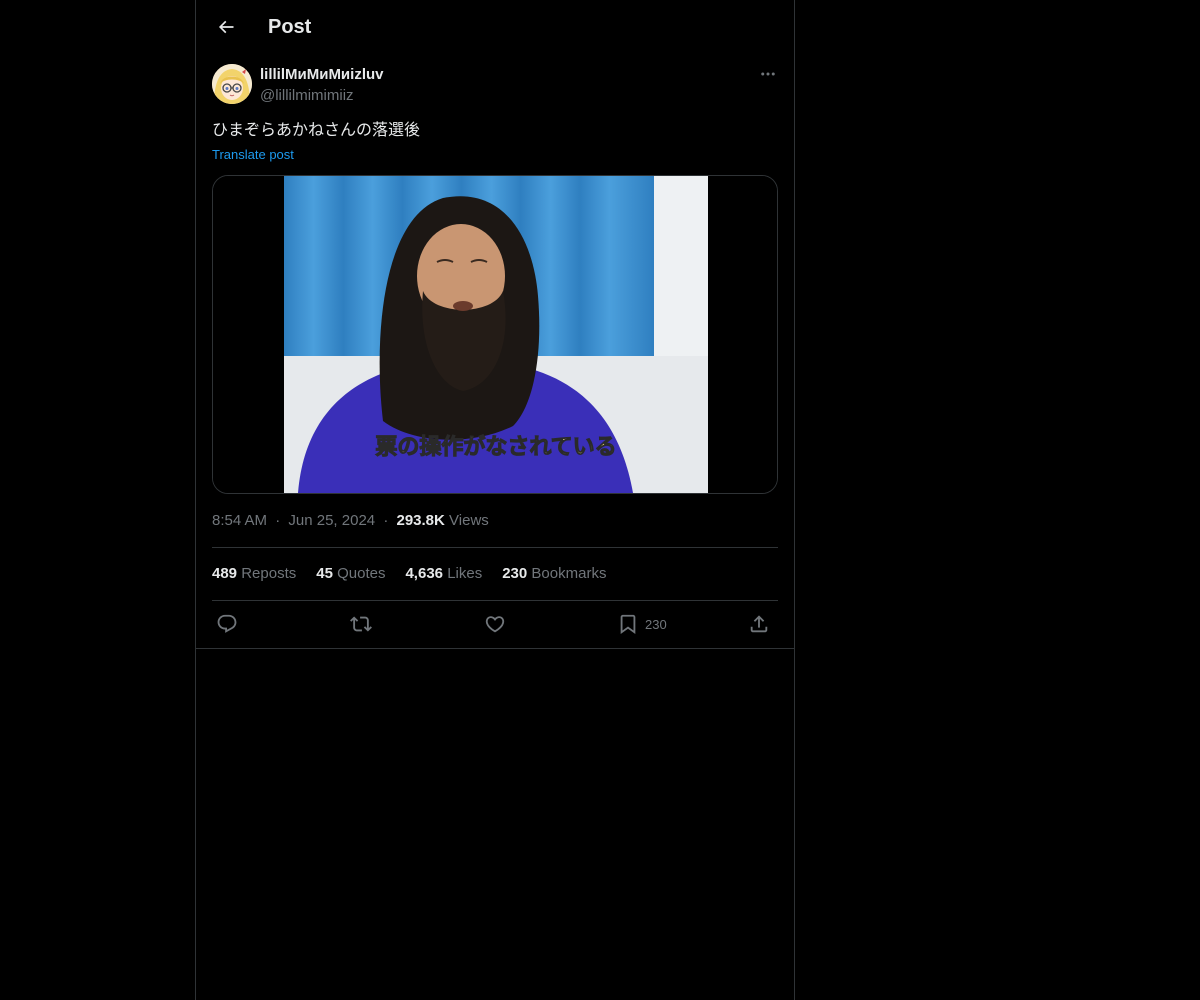 The image size is (1200, 1000). What do you see at coordinates (569, 573) in the screenshot?
I see `bookmarks-label: Bookmarks` at bounding box center [569, 573].